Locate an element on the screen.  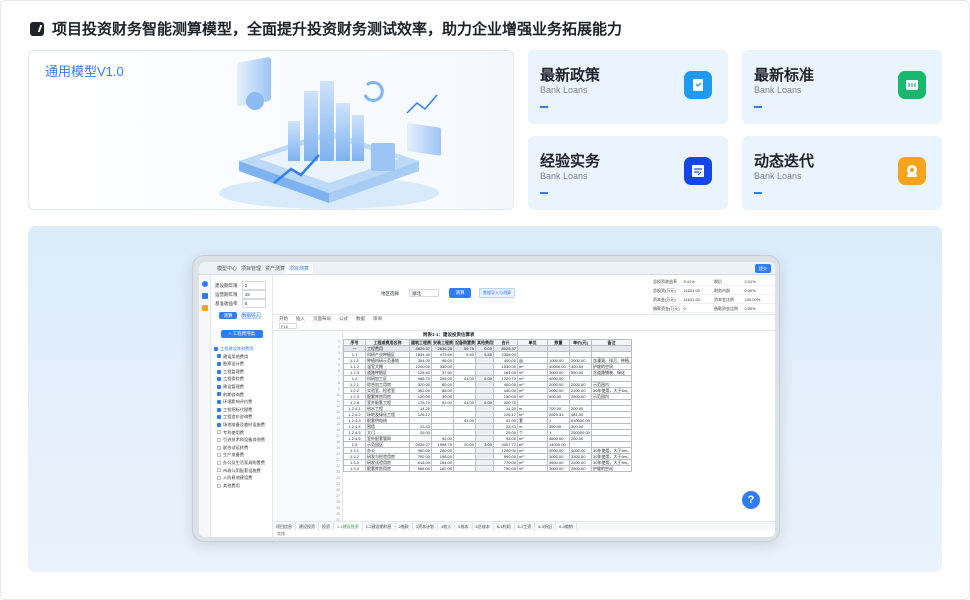
table-cell: 410000.00 is located at coordinates (580, 420).